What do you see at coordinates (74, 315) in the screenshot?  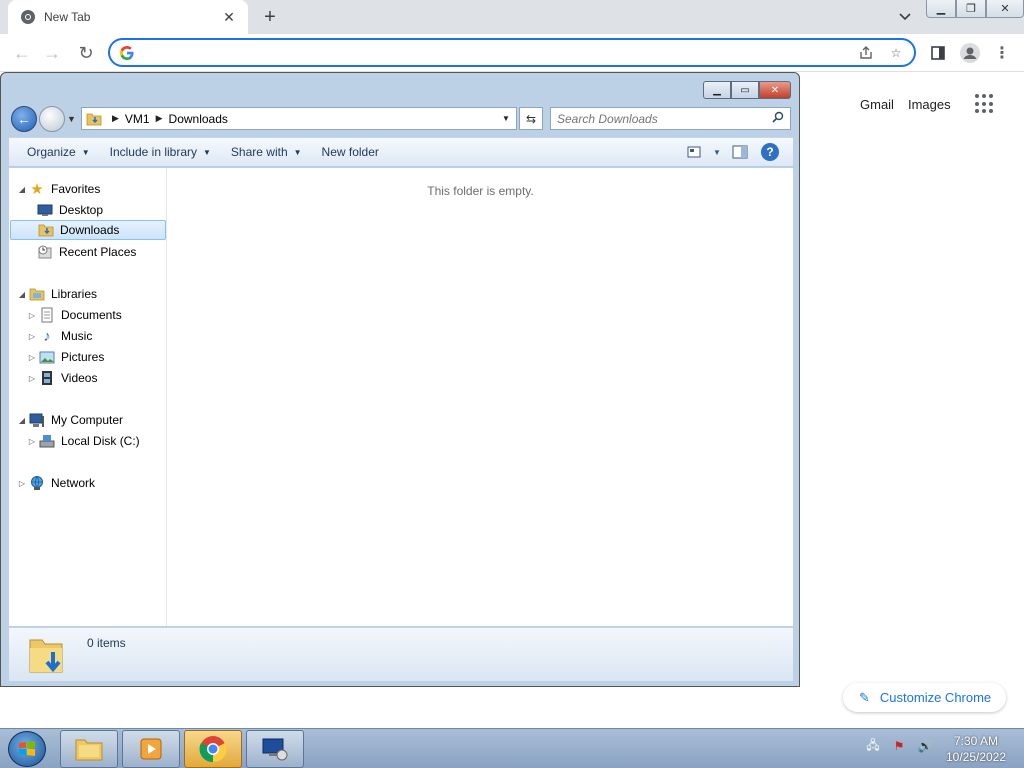 I see `tree-item-documents: ▷ Documents` at bounding box center [74, 315].